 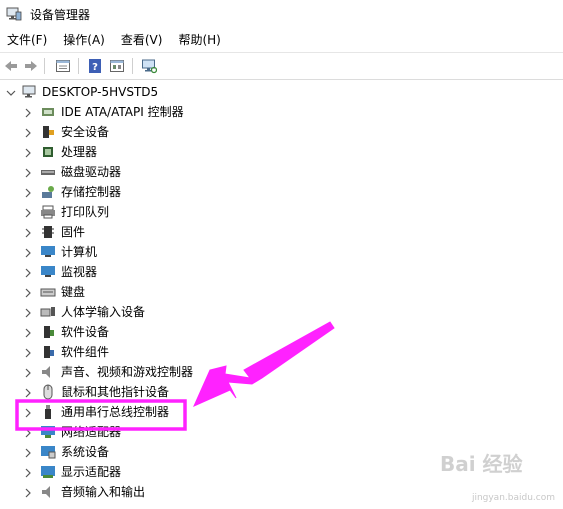 What do you see at coordinates (46, 372) in the screenshot?
I see `sound-icon` at bounding box center [46, 372].